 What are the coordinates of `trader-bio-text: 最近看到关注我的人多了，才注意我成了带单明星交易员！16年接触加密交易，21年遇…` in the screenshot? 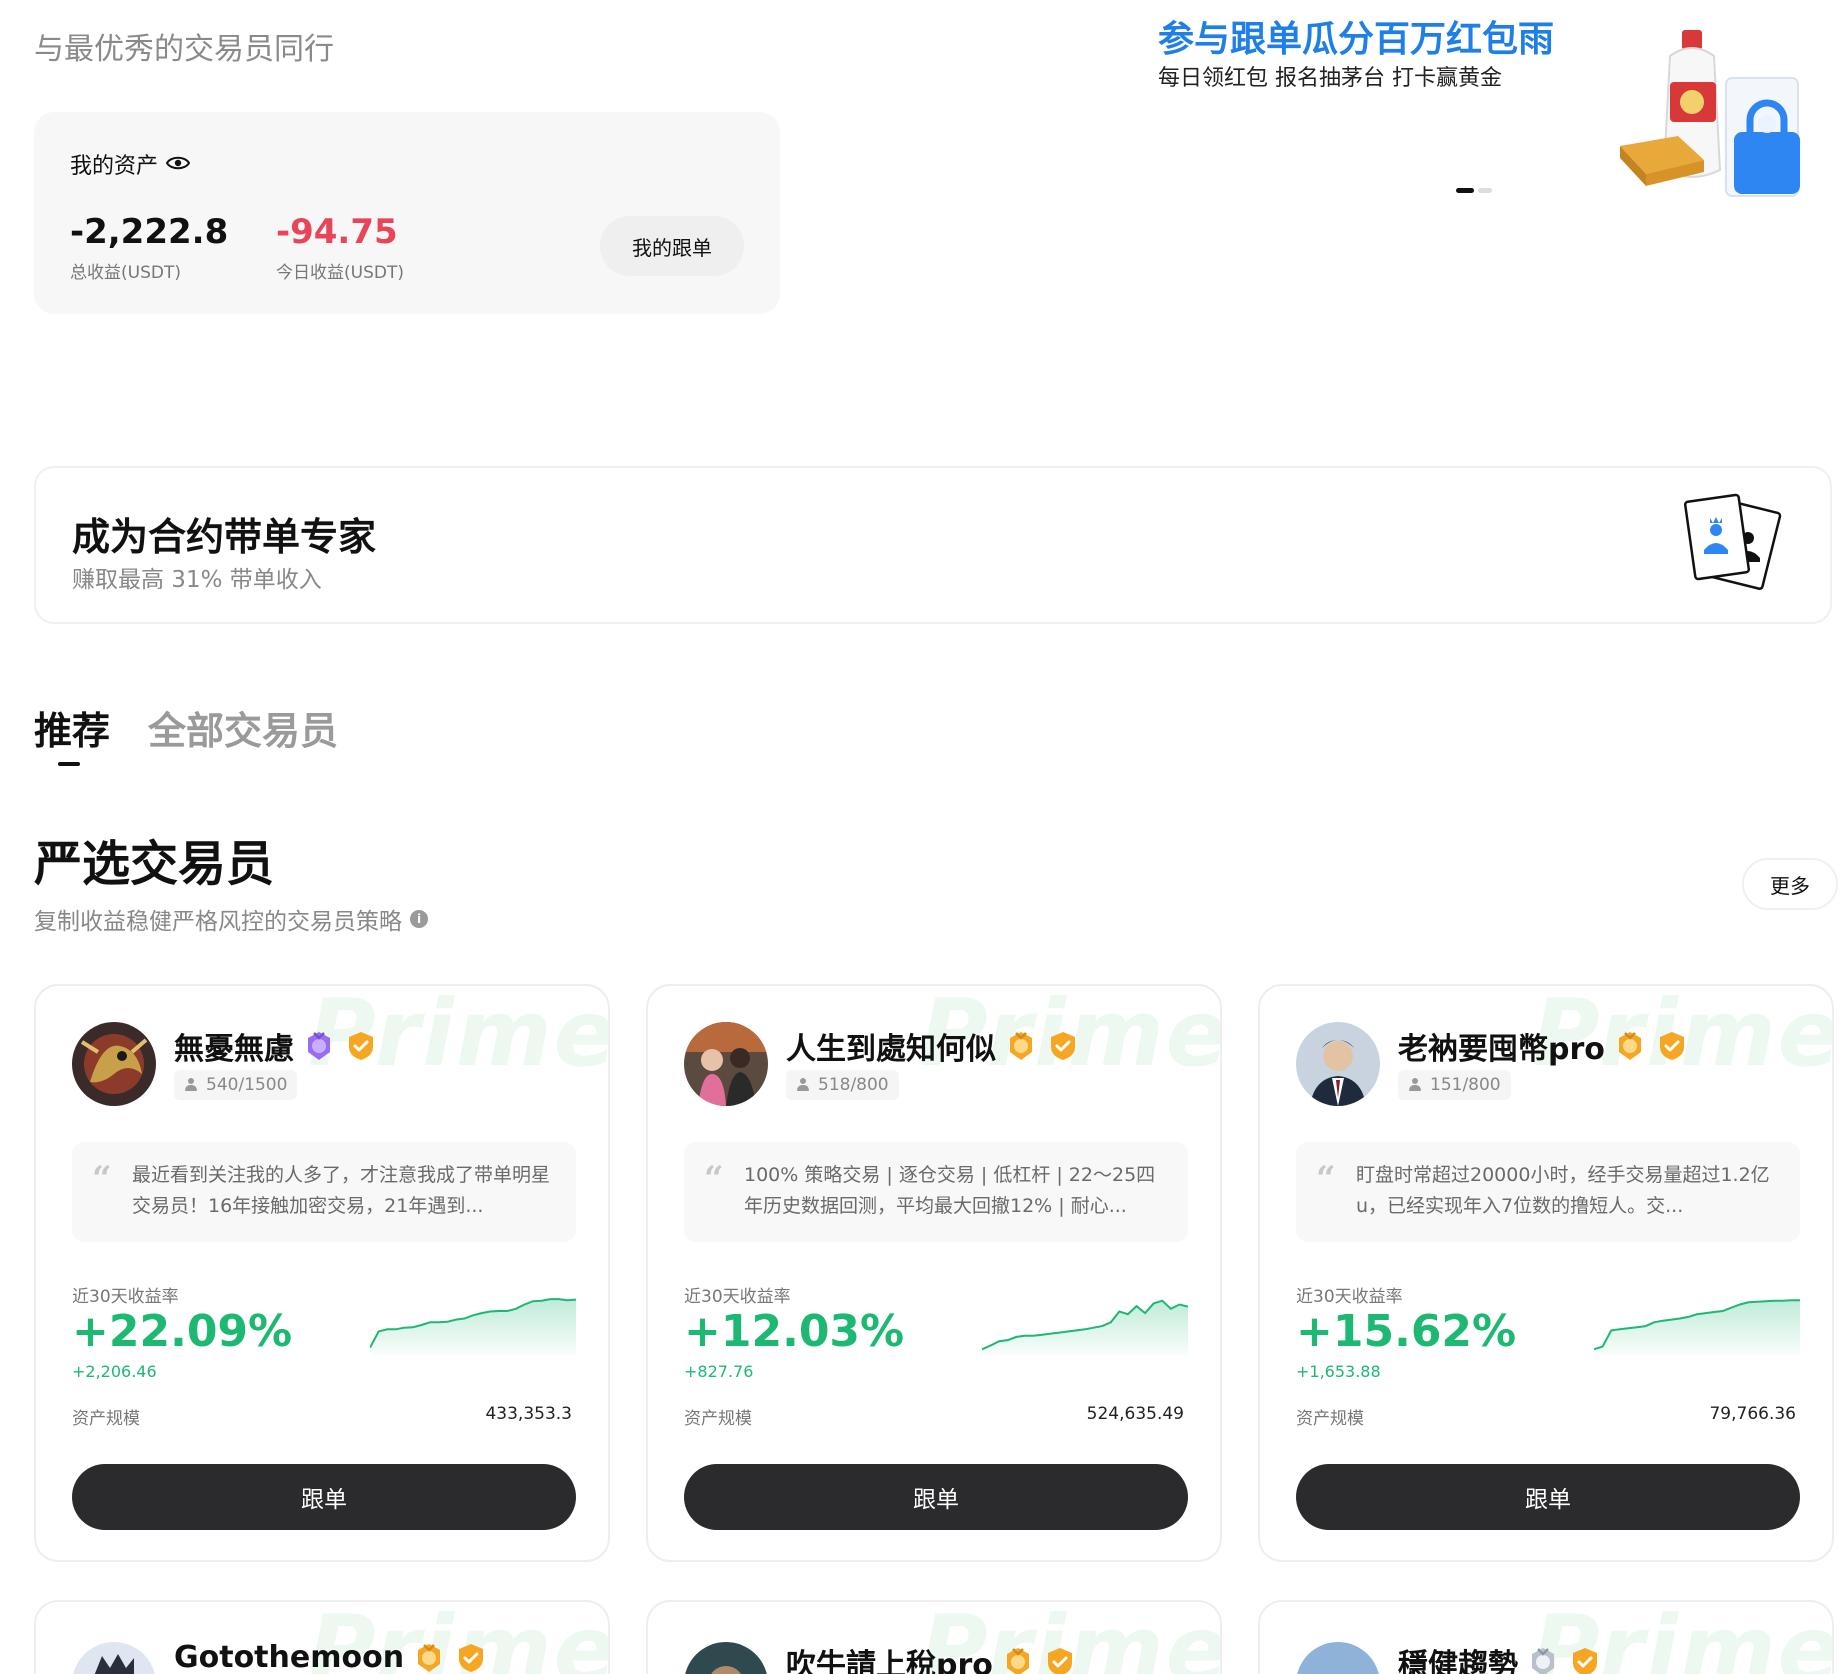 It's located at (341, 1190).